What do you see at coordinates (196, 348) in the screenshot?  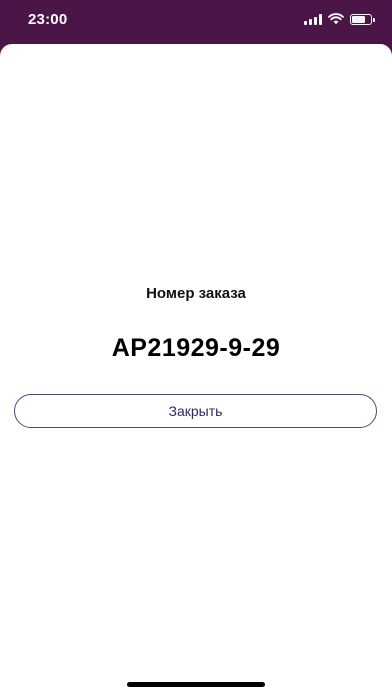 I see `order-number-value: AP21929-9-29` at bounding box center [196, 348].